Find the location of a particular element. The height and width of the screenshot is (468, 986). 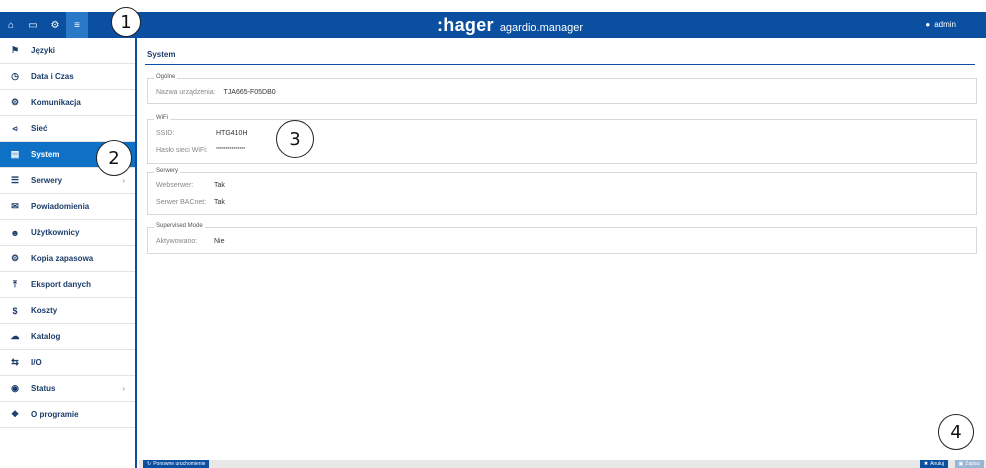

upload-icon: ⤒ is located at coordinates (15, 284).